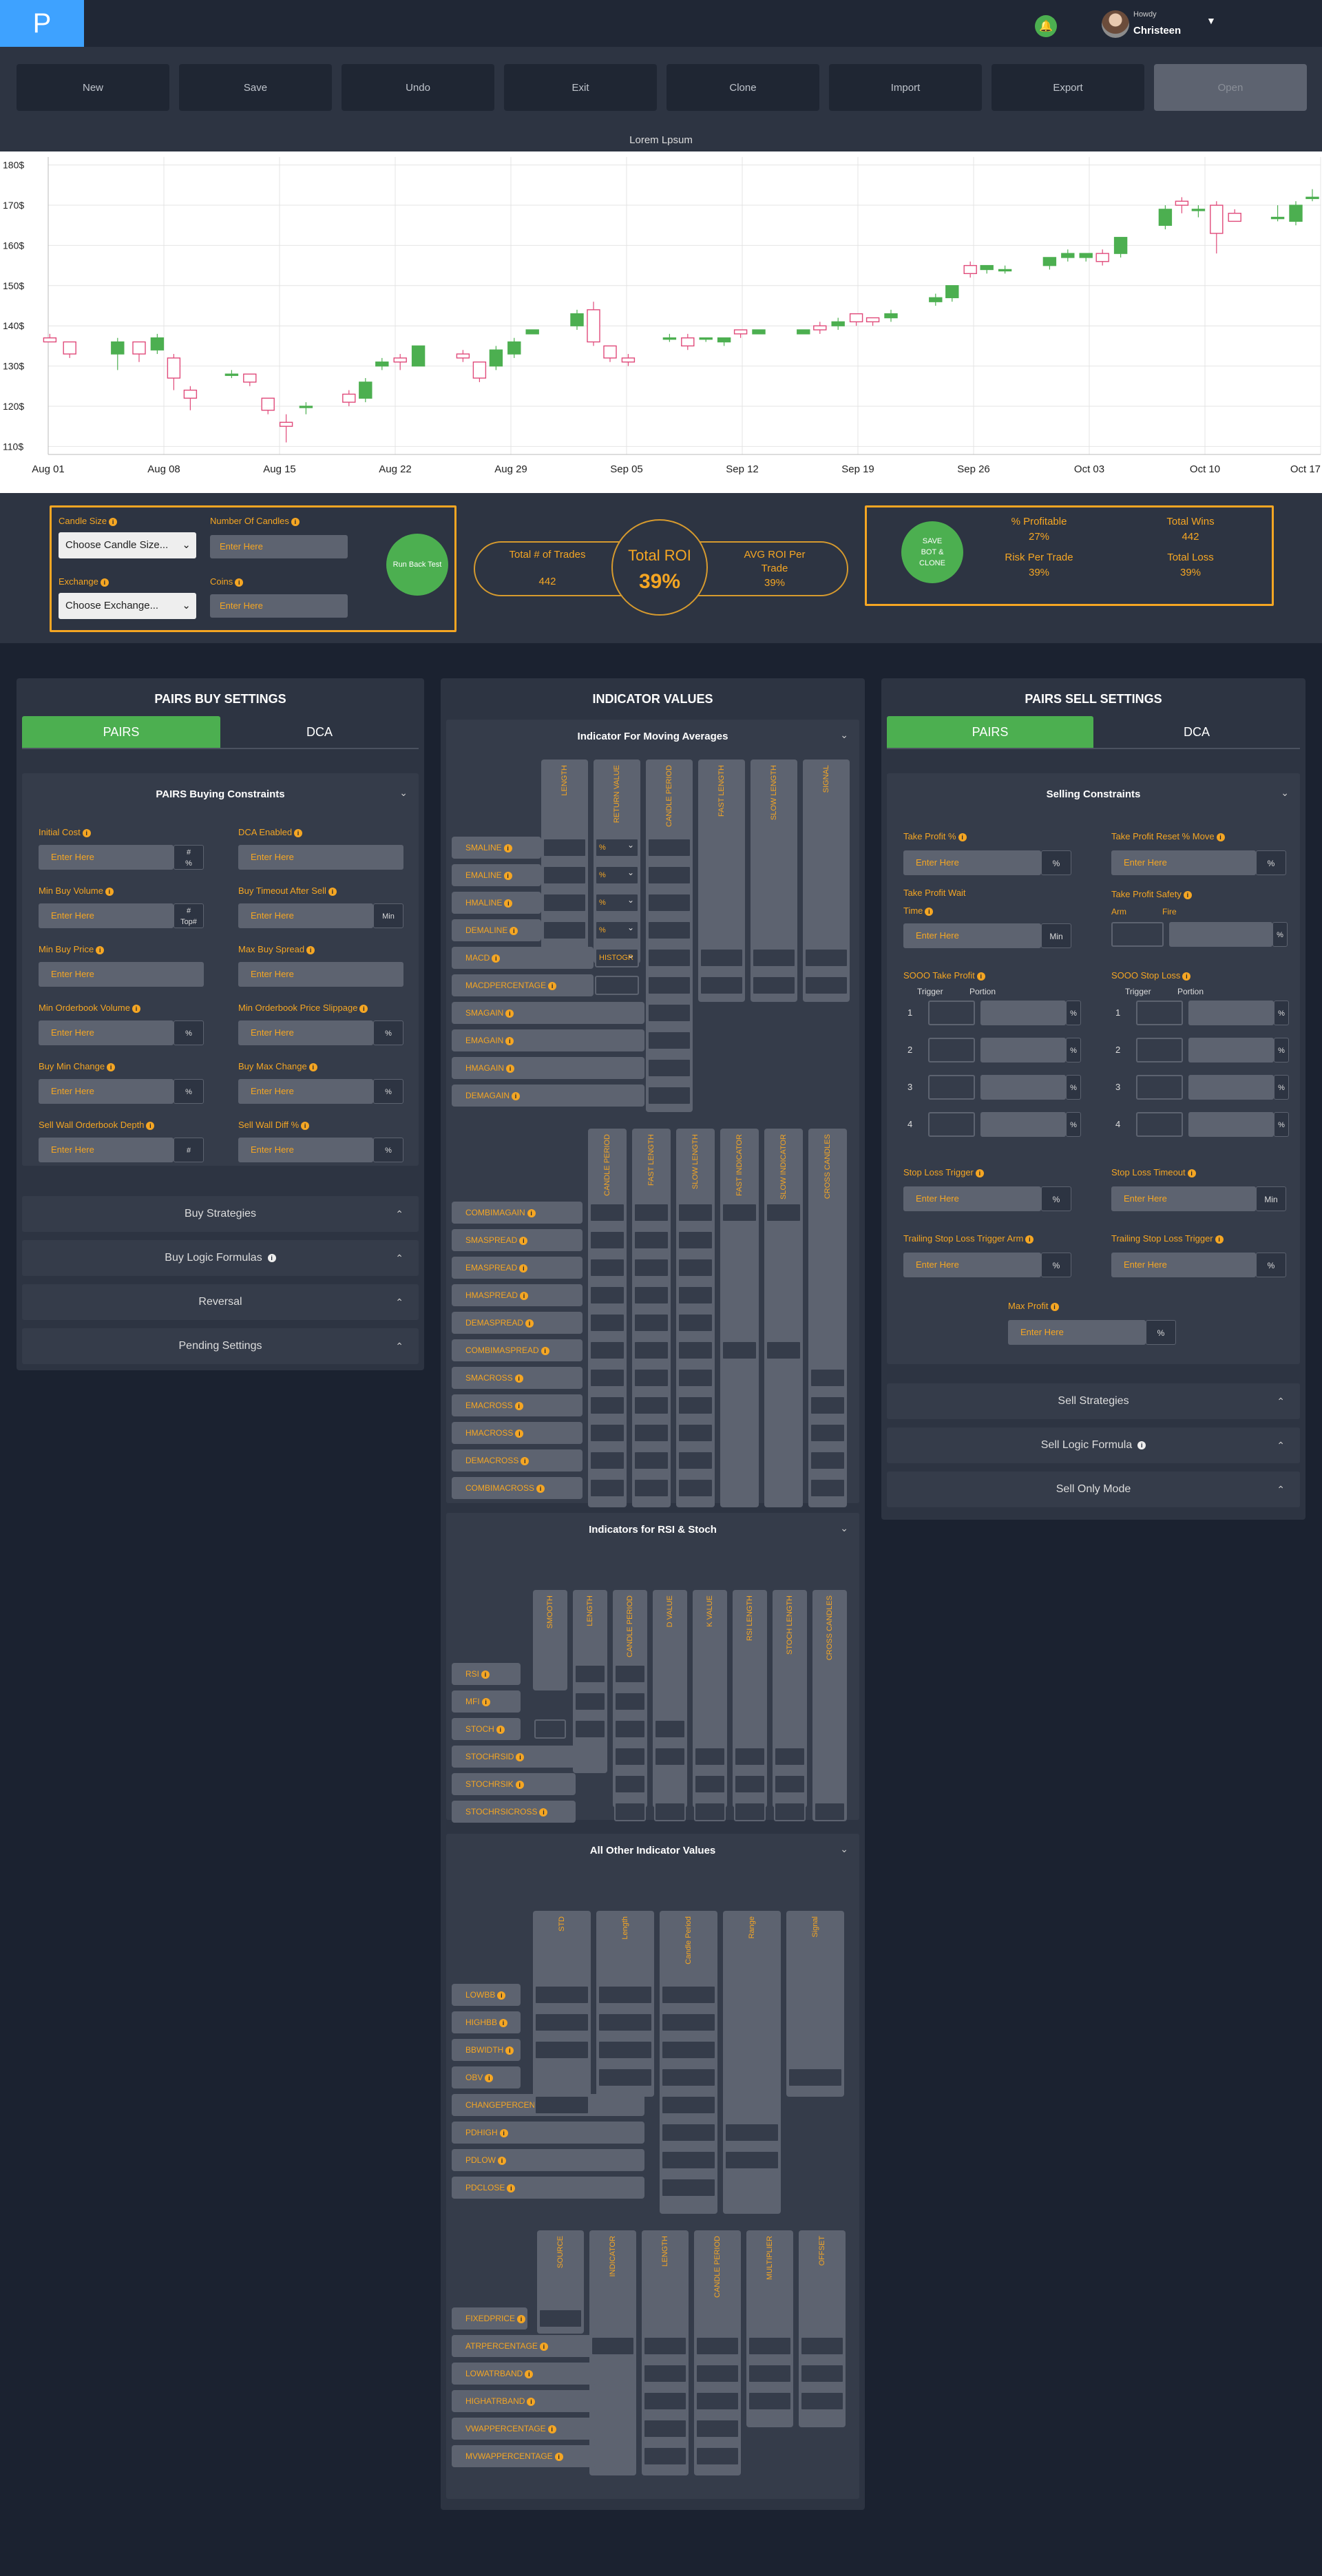  I want to click on exchange-select: Choose Exchange... ⌄, so click(127, 606).